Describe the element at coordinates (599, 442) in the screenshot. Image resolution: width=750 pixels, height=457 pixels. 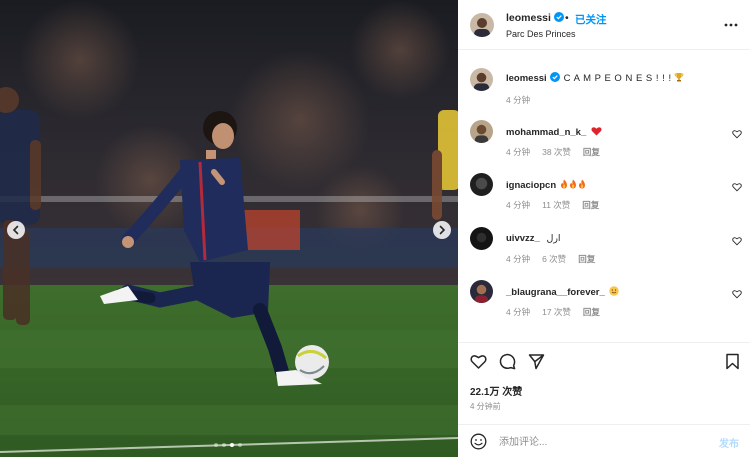
I see `add-comment-input` at that location.